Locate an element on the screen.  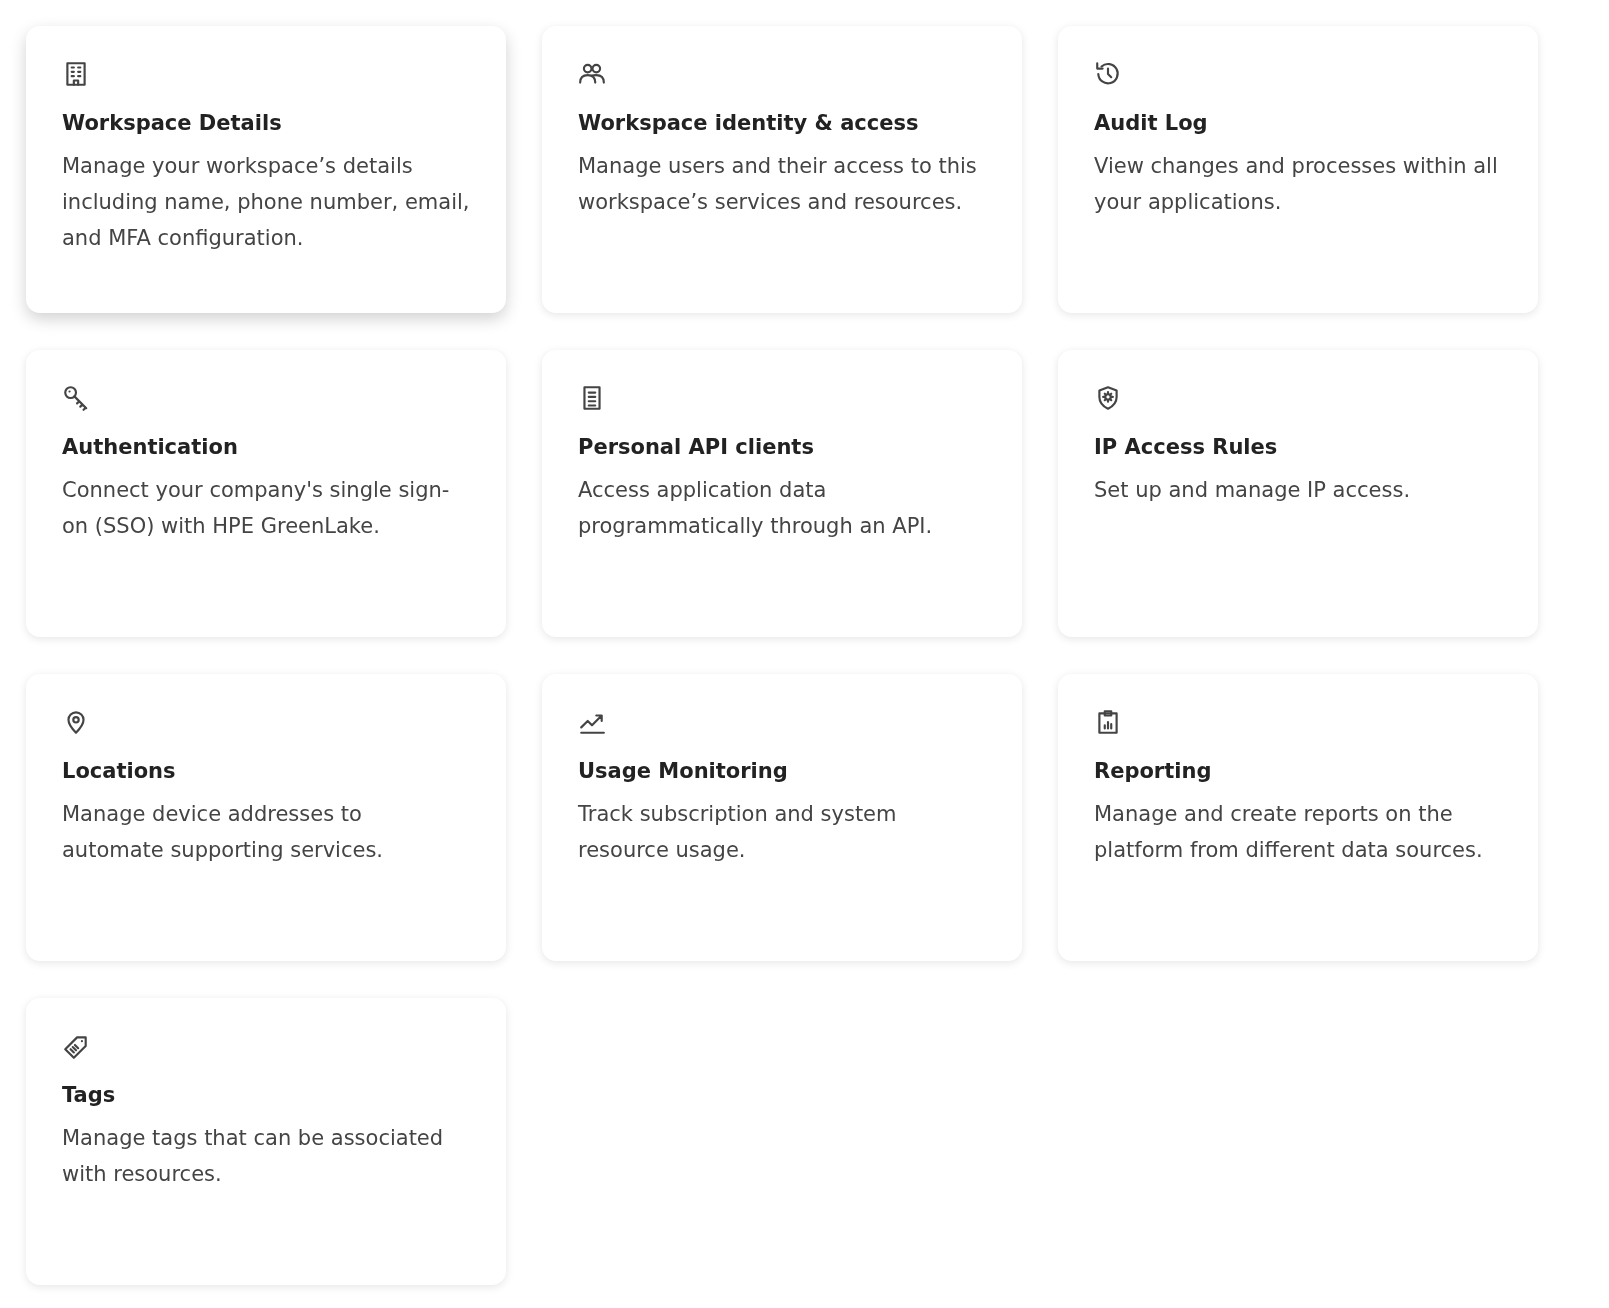
settings-card: Usage Monitoring Track subscription and system resource usage. is located at coordinates (782, 817).